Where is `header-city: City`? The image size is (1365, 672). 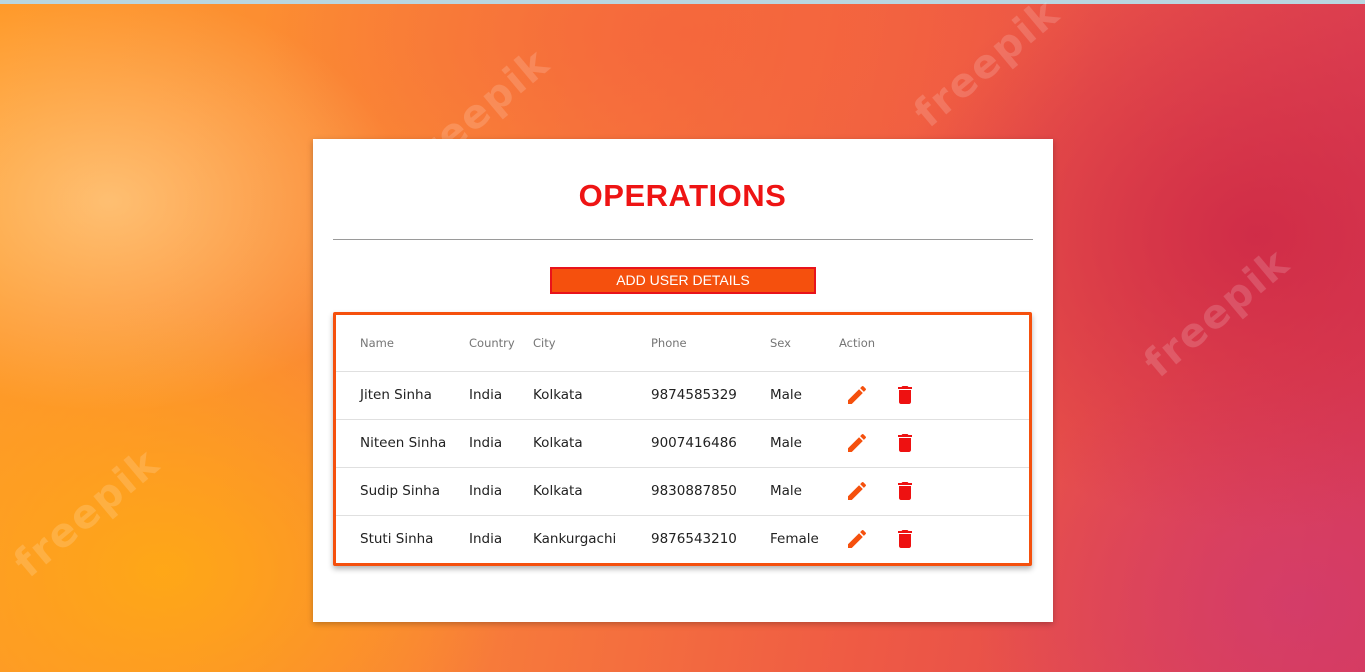 header-city: City is located at coordinates (592, 343).